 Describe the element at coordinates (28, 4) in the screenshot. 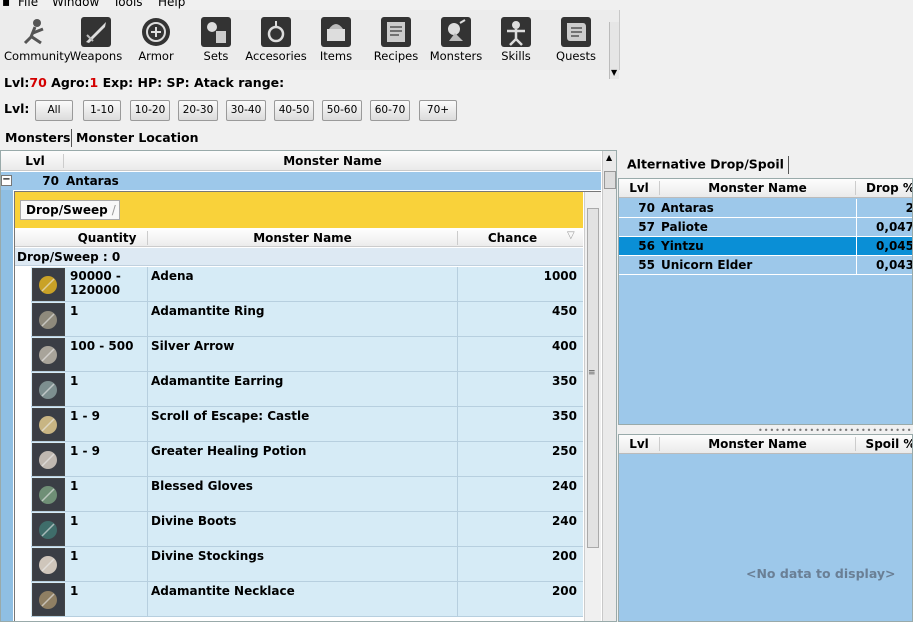

I see `menu-file: File` at that location.